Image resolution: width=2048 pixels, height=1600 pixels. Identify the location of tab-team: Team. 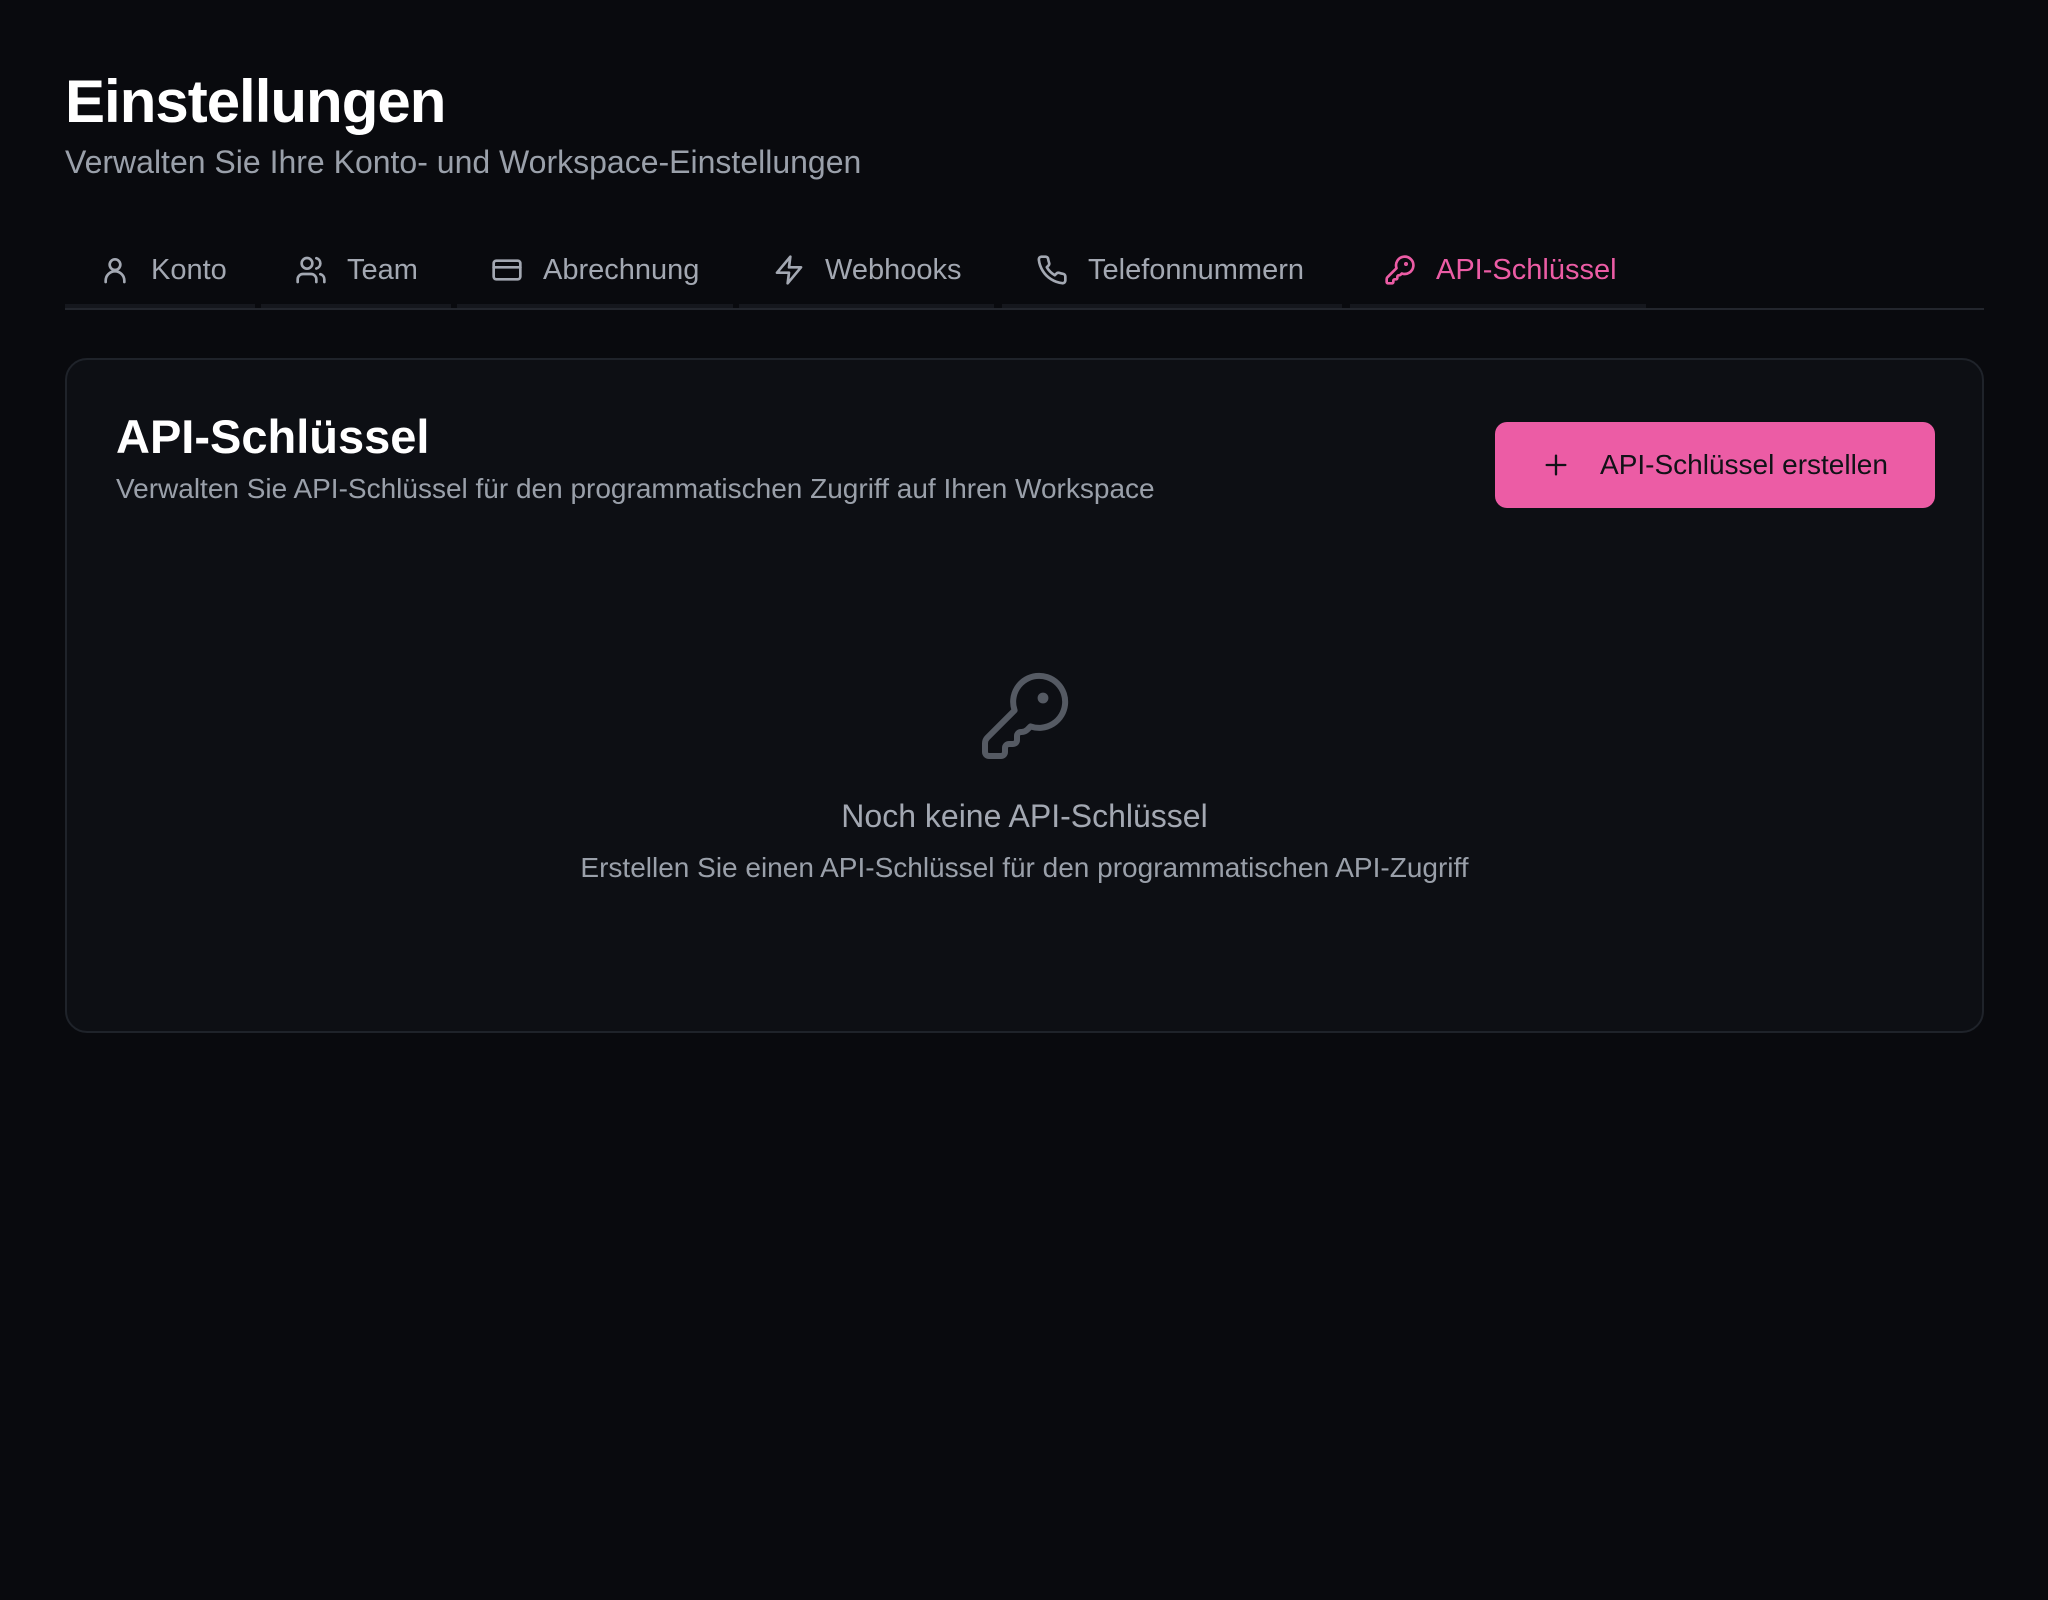
(356, 272).